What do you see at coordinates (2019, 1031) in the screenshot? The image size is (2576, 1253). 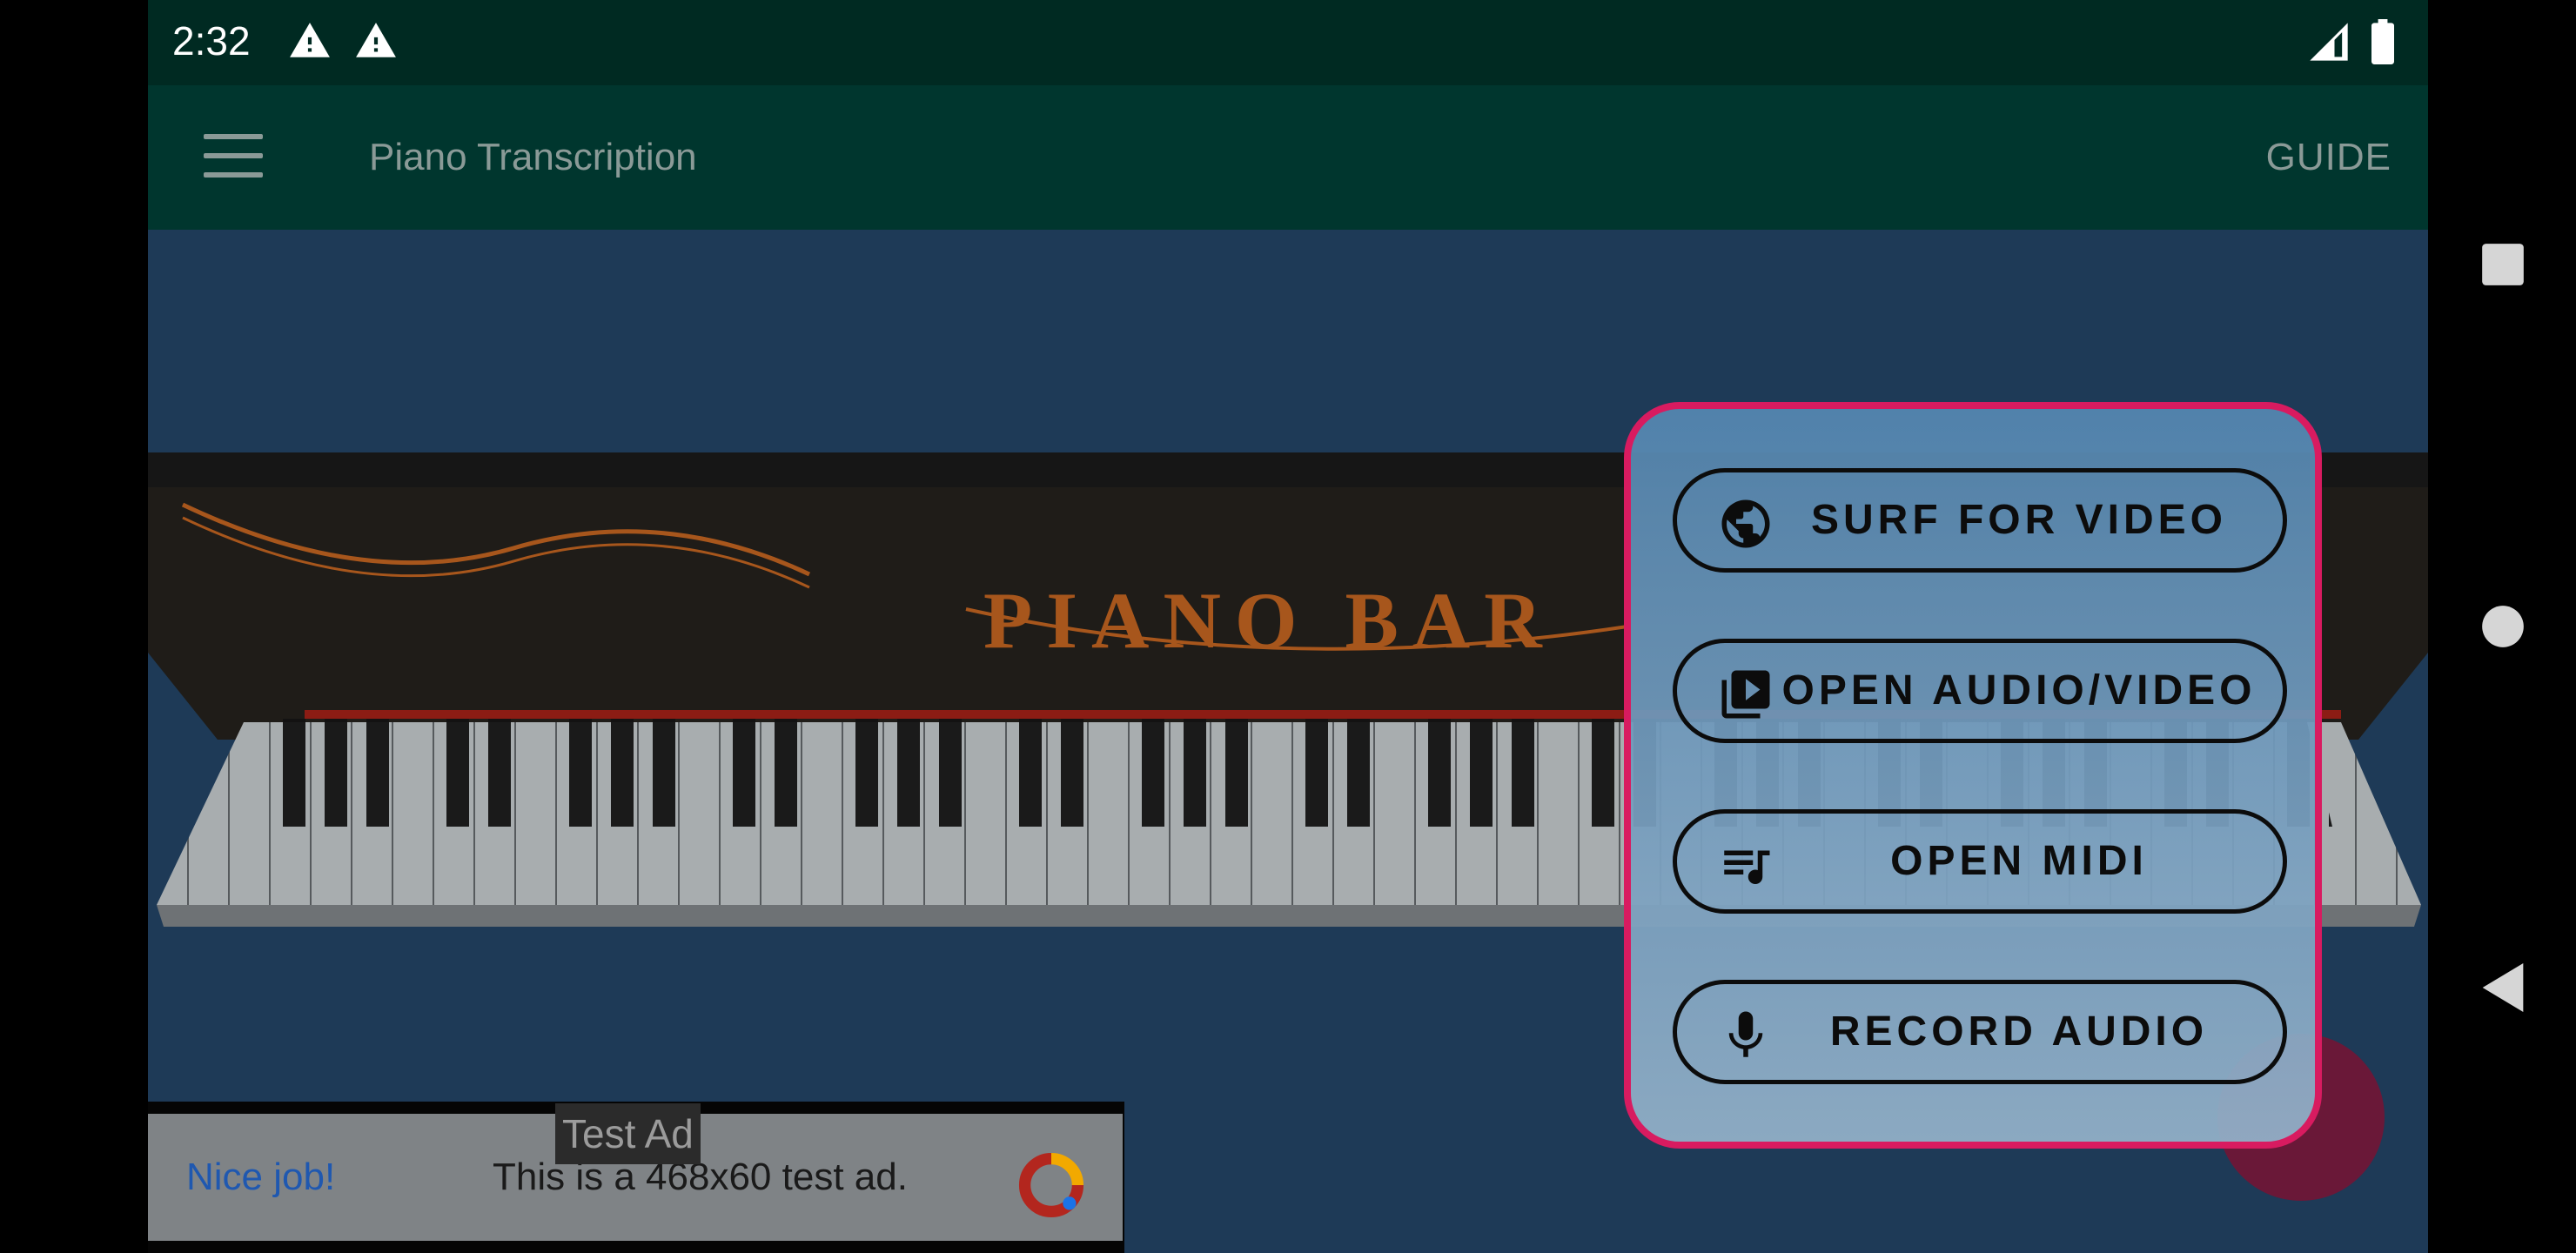 I see `record-audio-label: RECORD AUDIO` at bounding box center [2019, 1031].